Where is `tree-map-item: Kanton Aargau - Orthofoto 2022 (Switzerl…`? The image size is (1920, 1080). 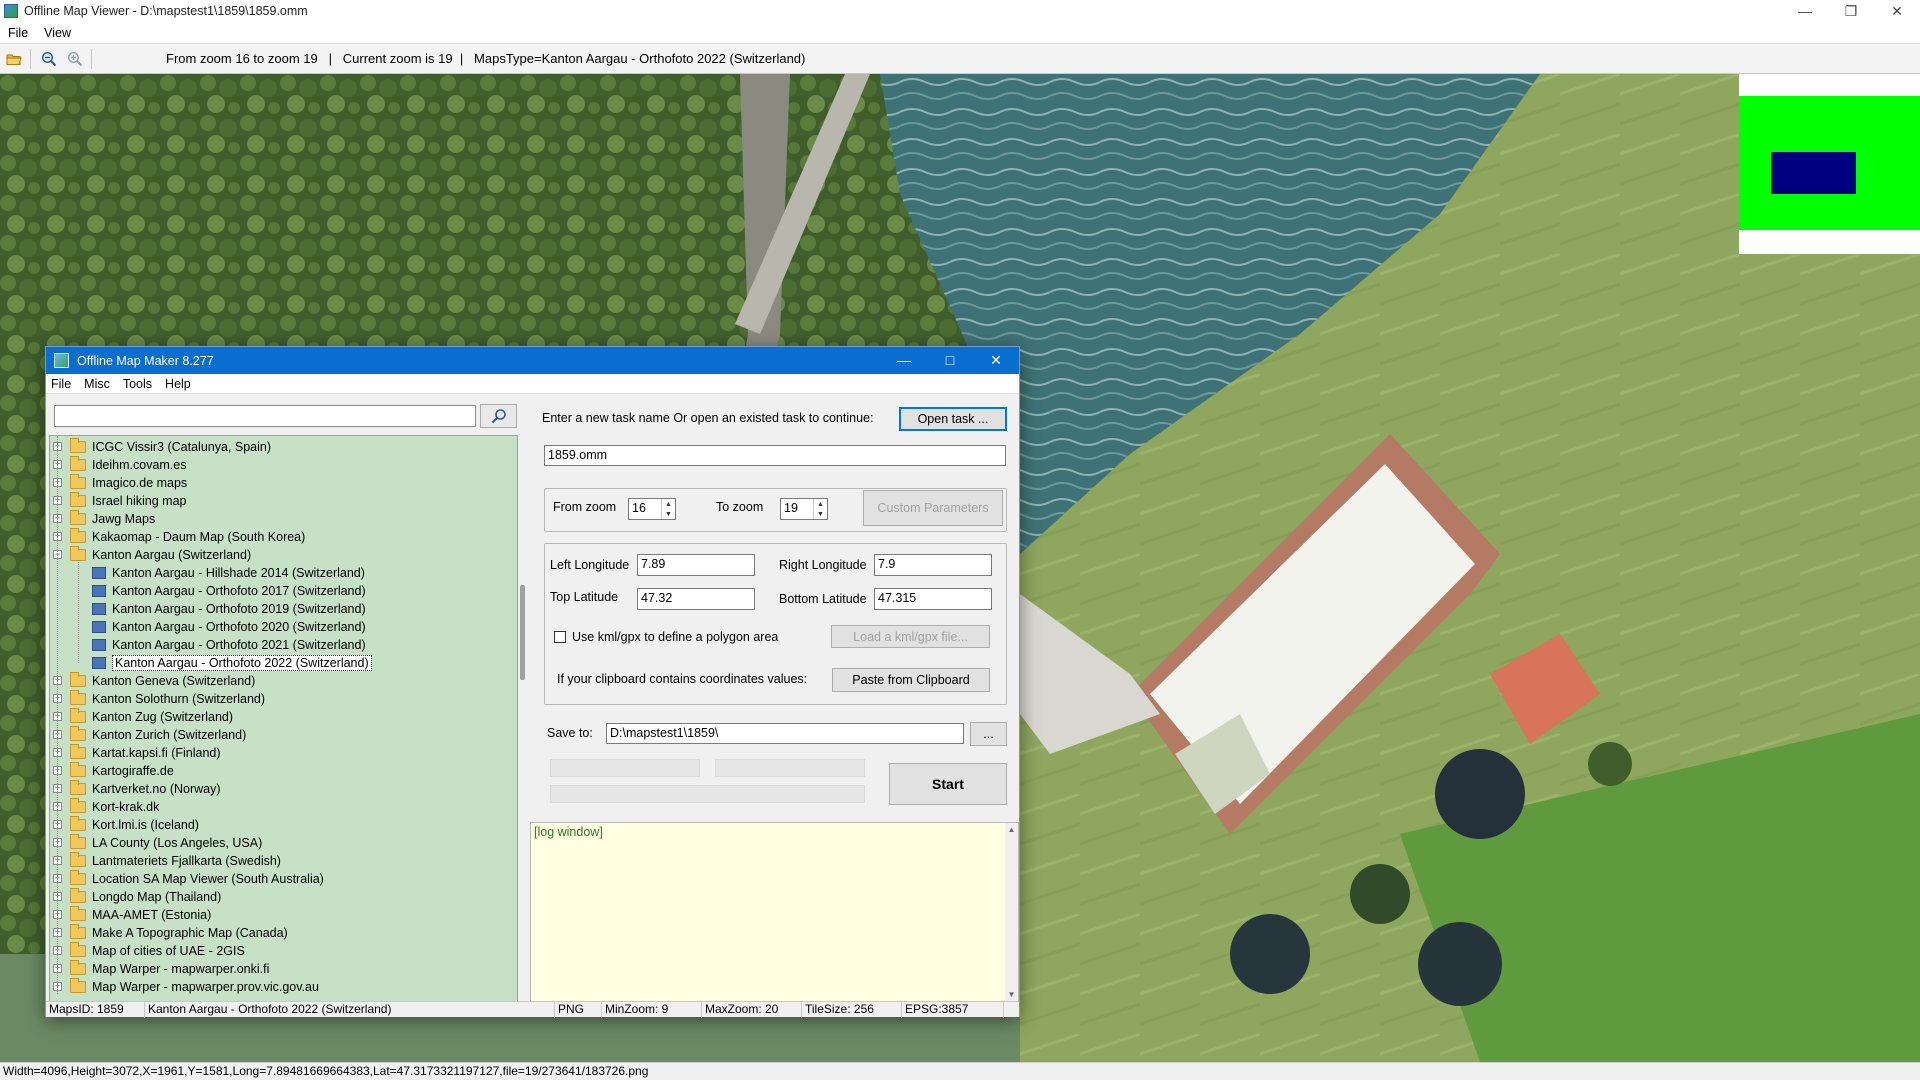 tree-map-item: Kanton Aargau - Orthofoto 2022 (Switzerl… is located at coordinates (232, 663).